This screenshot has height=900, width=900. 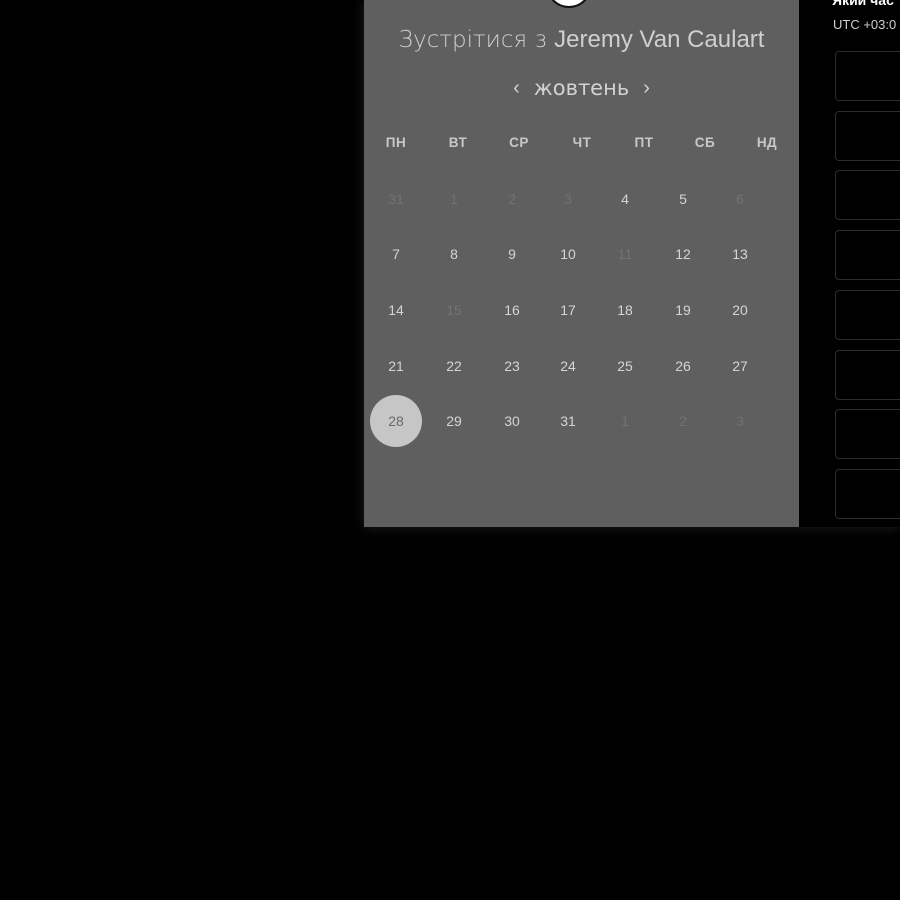 What do you see at coordinates (396, 254) in the screenshot?
I see `calendar-day: 7` at bounding box center [396, 254].